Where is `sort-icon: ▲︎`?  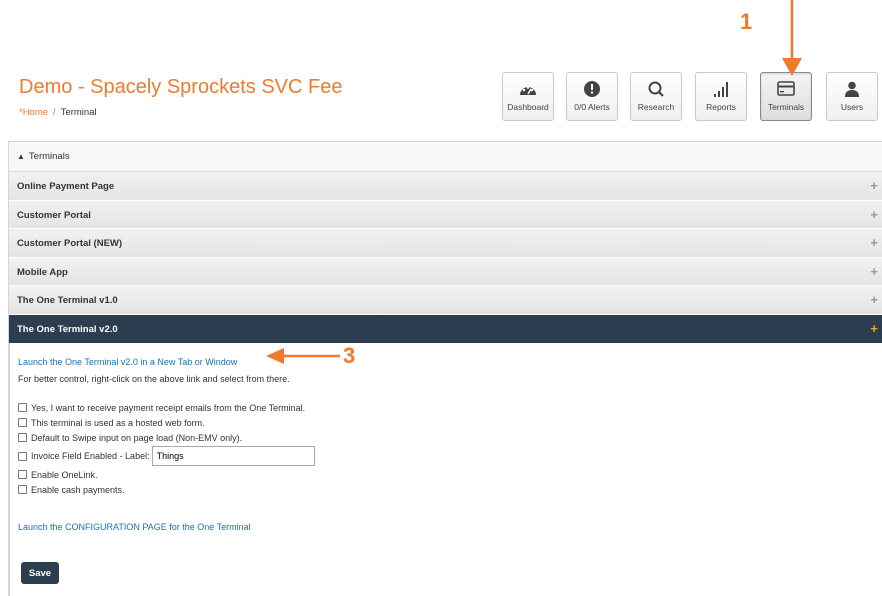 sort-icon: ▲︎ is located at coordinates (21, 156).